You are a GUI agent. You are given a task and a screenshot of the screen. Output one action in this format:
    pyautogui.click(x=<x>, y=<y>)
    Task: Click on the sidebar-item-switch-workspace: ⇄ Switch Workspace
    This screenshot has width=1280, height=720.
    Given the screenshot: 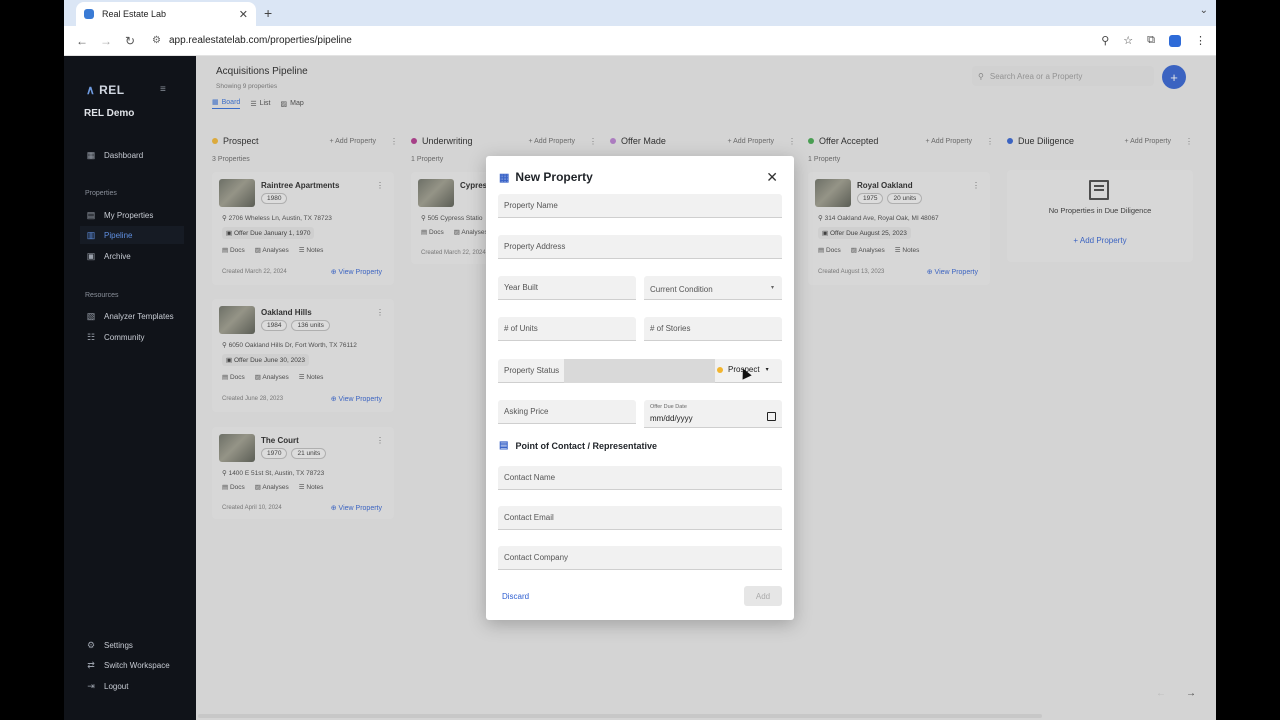 What is the action you would take?
    pyautogui.click(x=135, y=665)
    